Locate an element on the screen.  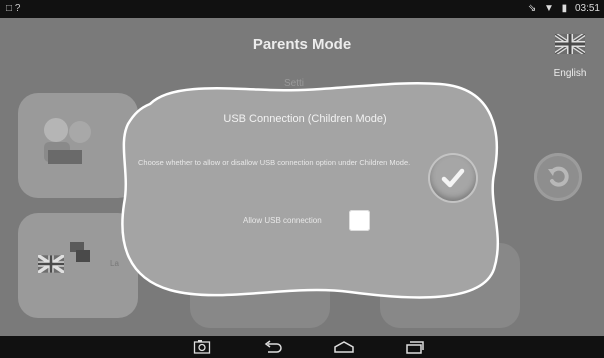
screenshot-icon is located at coordinates (202, 347).